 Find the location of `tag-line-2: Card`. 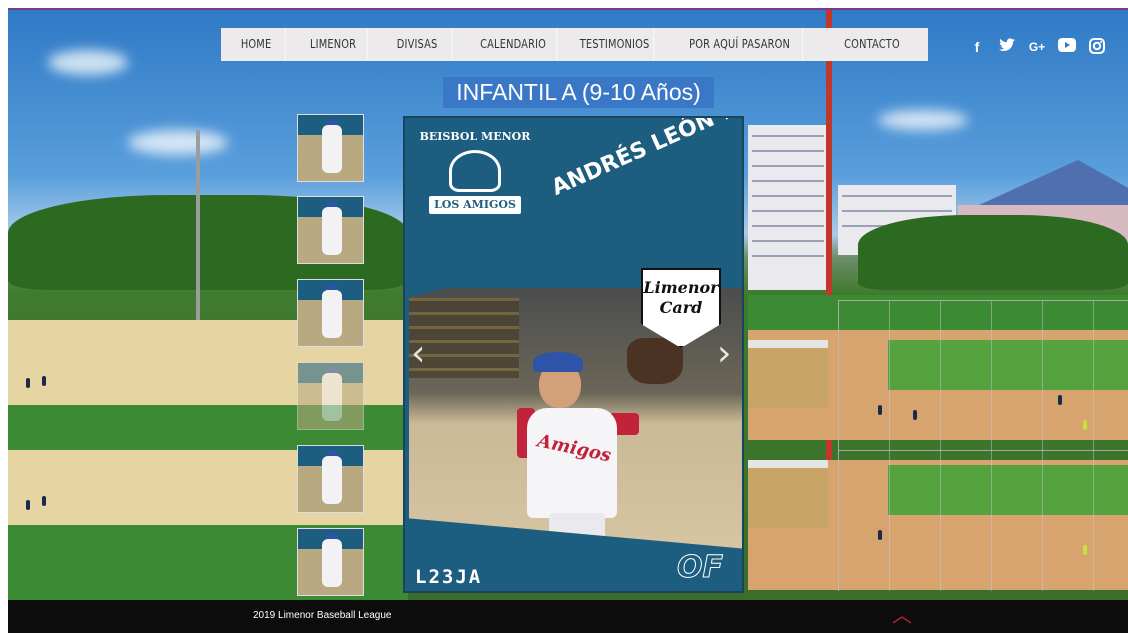

tag-line-2: Card is located at coordinates (681, 307).